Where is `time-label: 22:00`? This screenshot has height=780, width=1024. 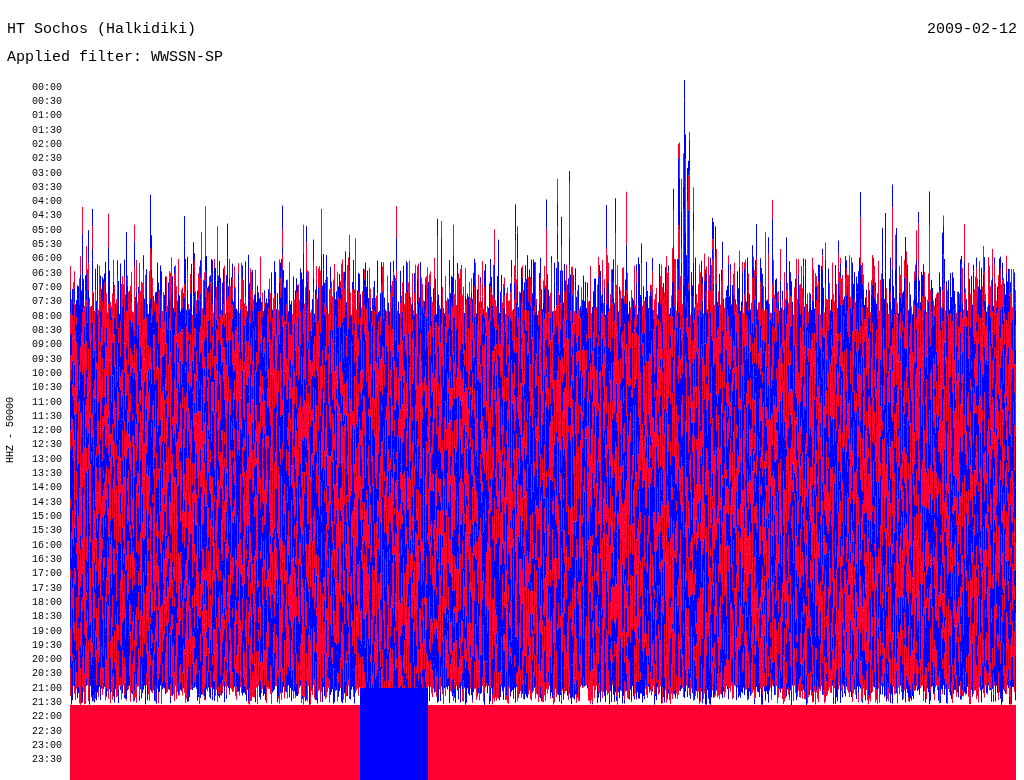
time-label: 22:00 is located at coordinates (47, 717).